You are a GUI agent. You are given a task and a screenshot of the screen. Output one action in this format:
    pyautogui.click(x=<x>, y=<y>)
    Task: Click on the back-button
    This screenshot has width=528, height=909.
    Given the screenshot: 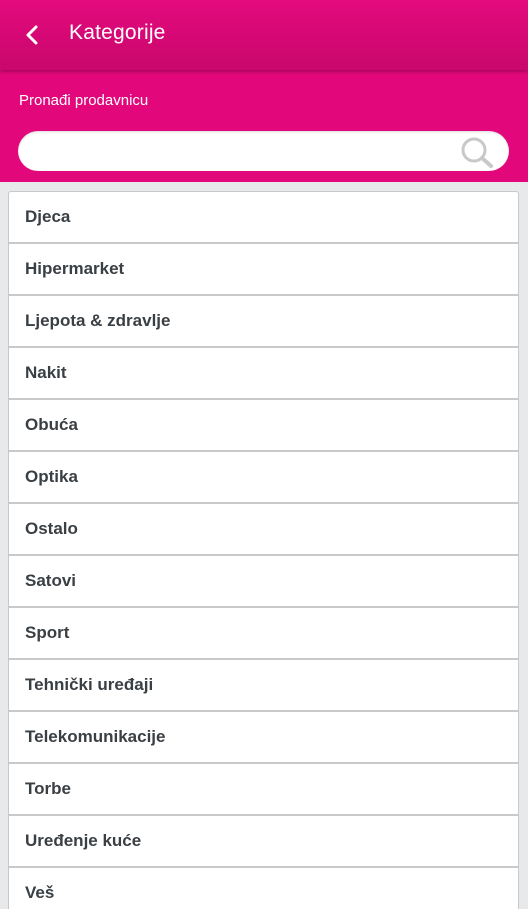 What is the action you would take?
    pyautogui.click(x=32, y=35)
    